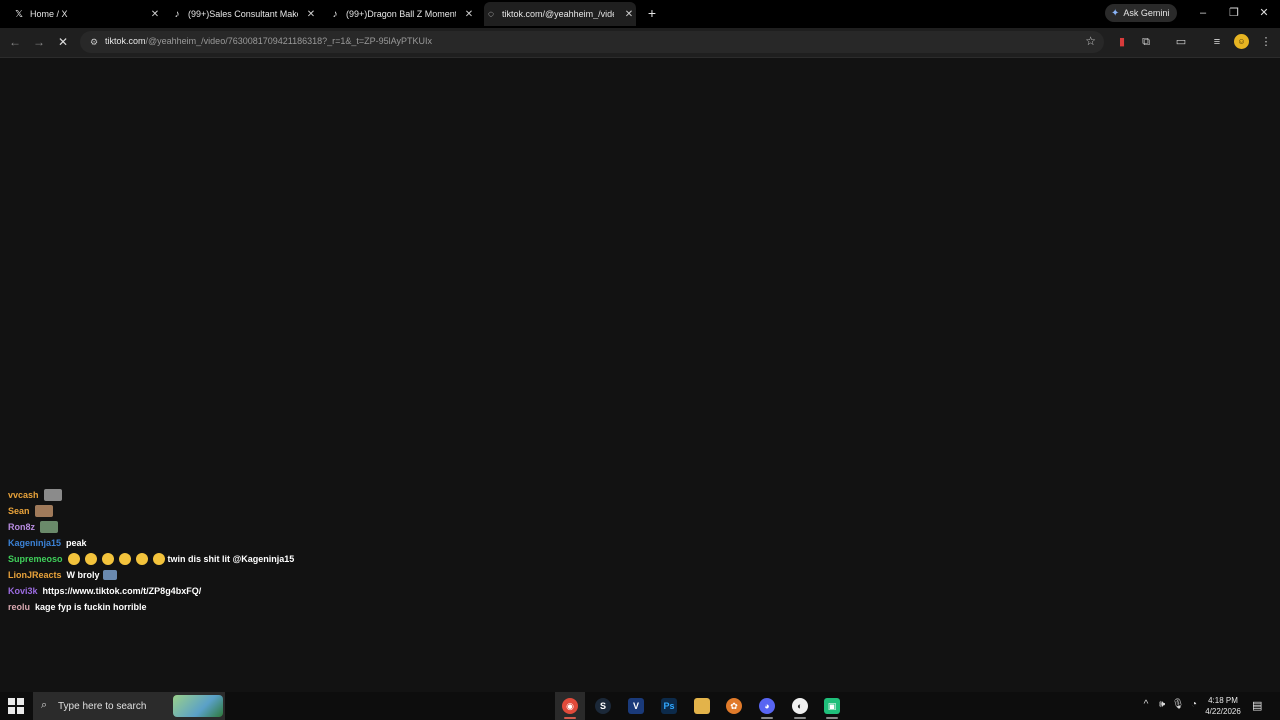 This screenshot has width=1280, height=720. I want to click on photoshop-icon: Ps, so click(669, 706).